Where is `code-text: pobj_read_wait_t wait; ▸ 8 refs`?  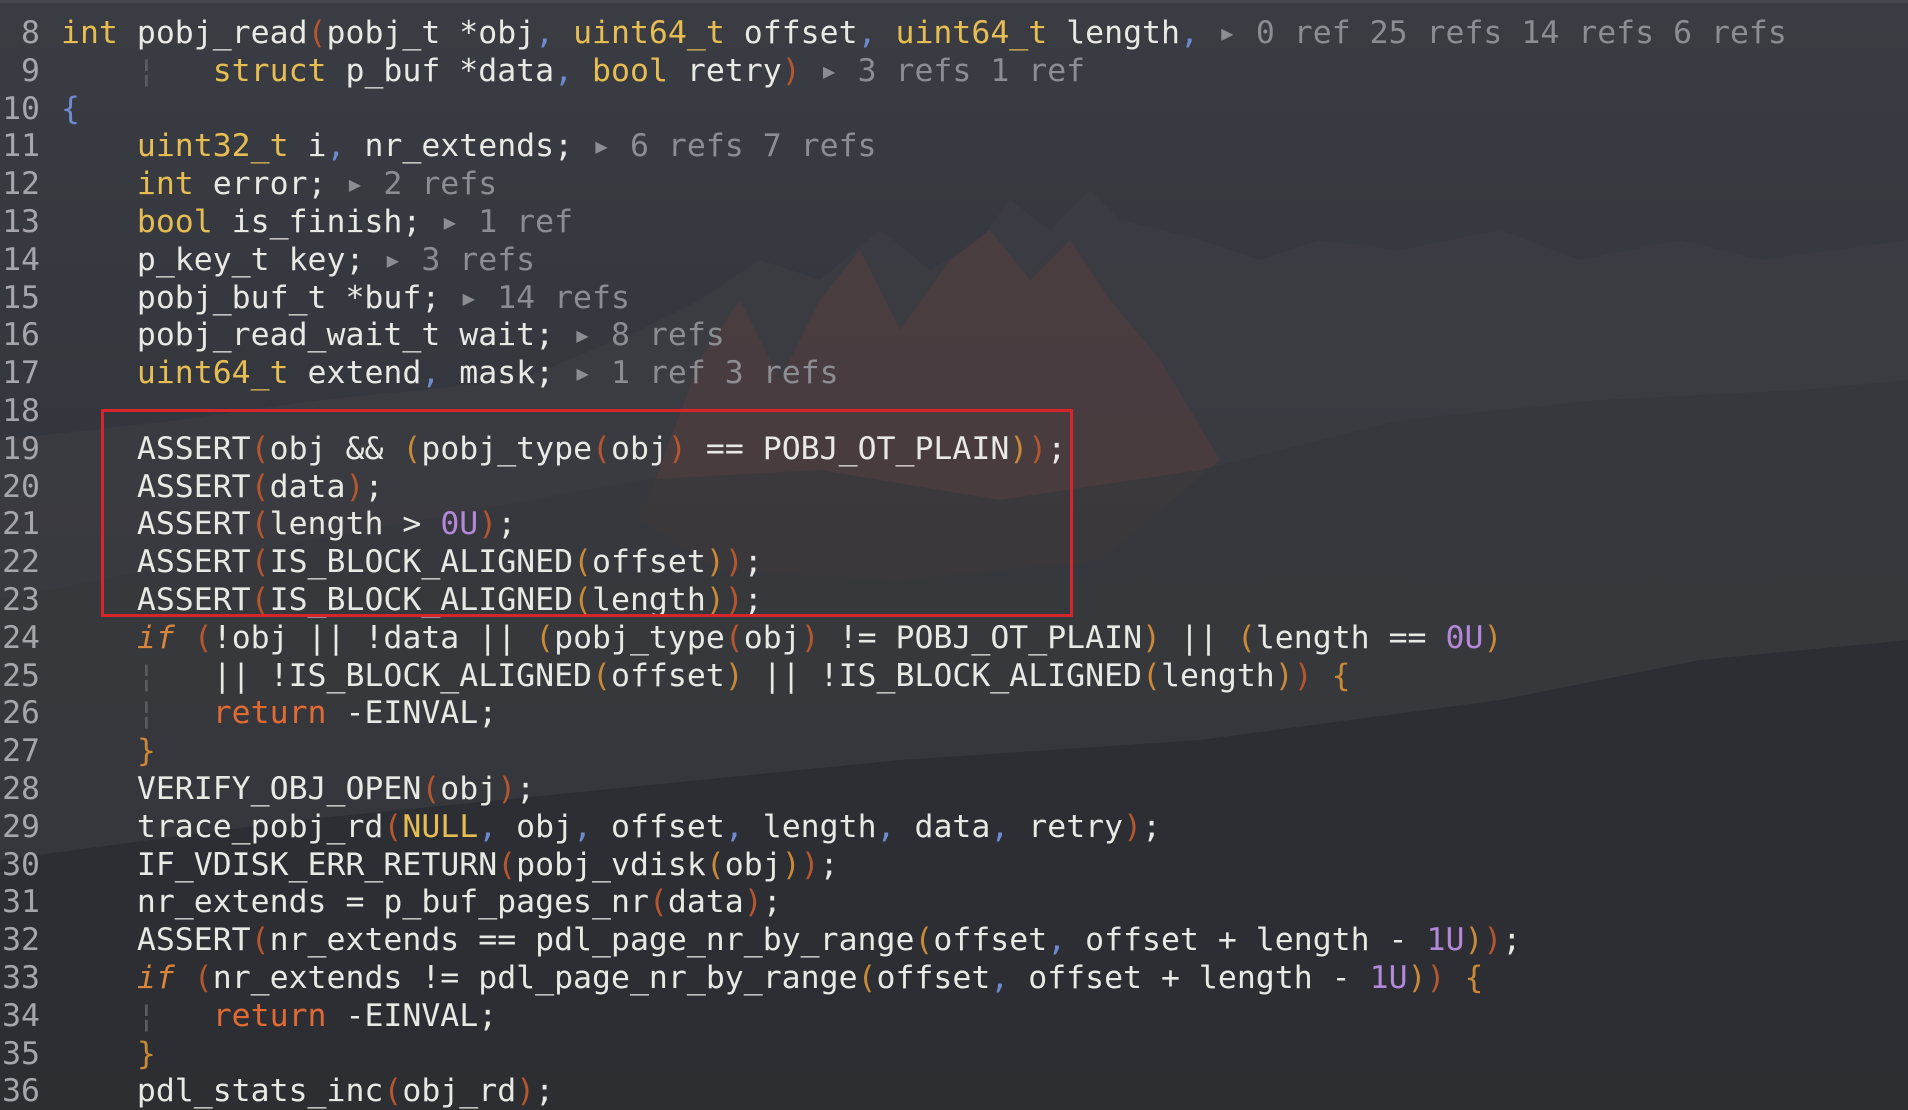 code-text: pobj_read_wait_t wait; ▸ 8 refs is located at coordinates (393, 336).